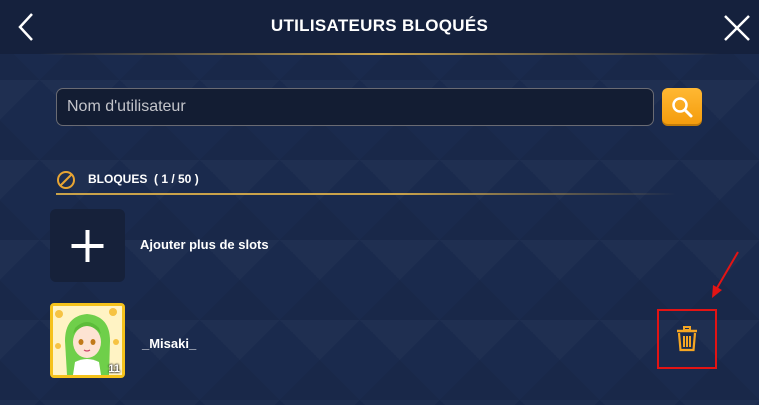 The width and height of the screenshot is (759, 405). Describe the element at coordinates (725, 274) in the screenshot. I see `red-arrow-annotation` at that location.